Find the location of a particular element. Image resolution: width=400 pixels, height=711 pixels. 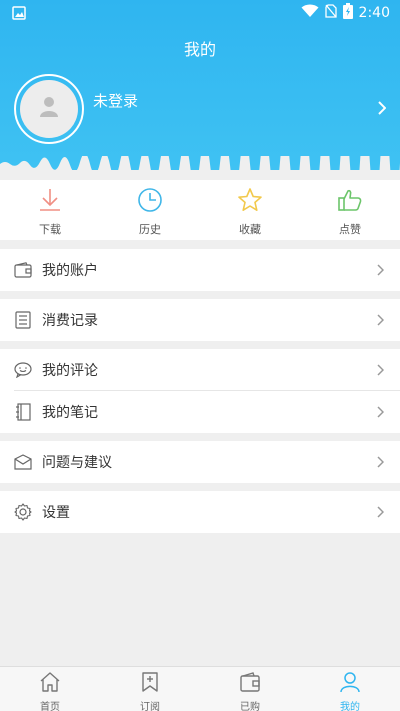

menu-item-notes: 我的笔记 is located at coordinates (200, 412).